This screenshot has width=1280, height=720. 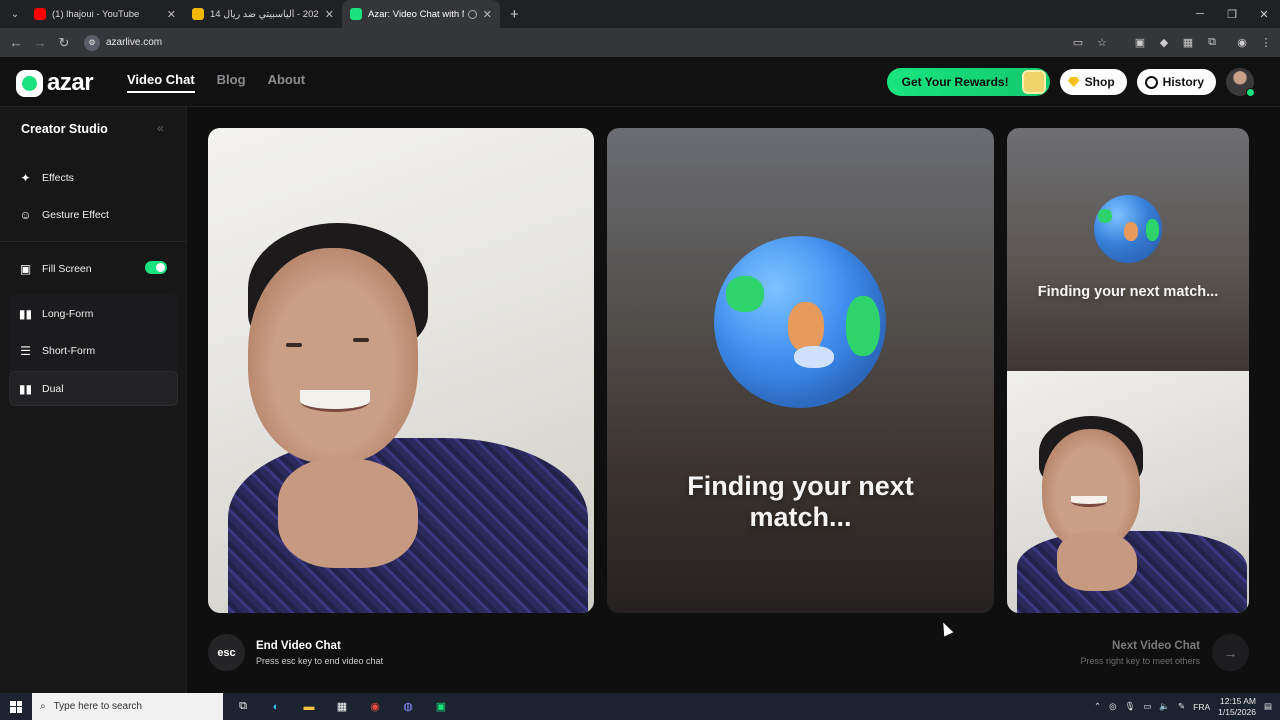 I want to click on tab-title: (1) lhajoui - YouTube, so click(x=96, y=14).